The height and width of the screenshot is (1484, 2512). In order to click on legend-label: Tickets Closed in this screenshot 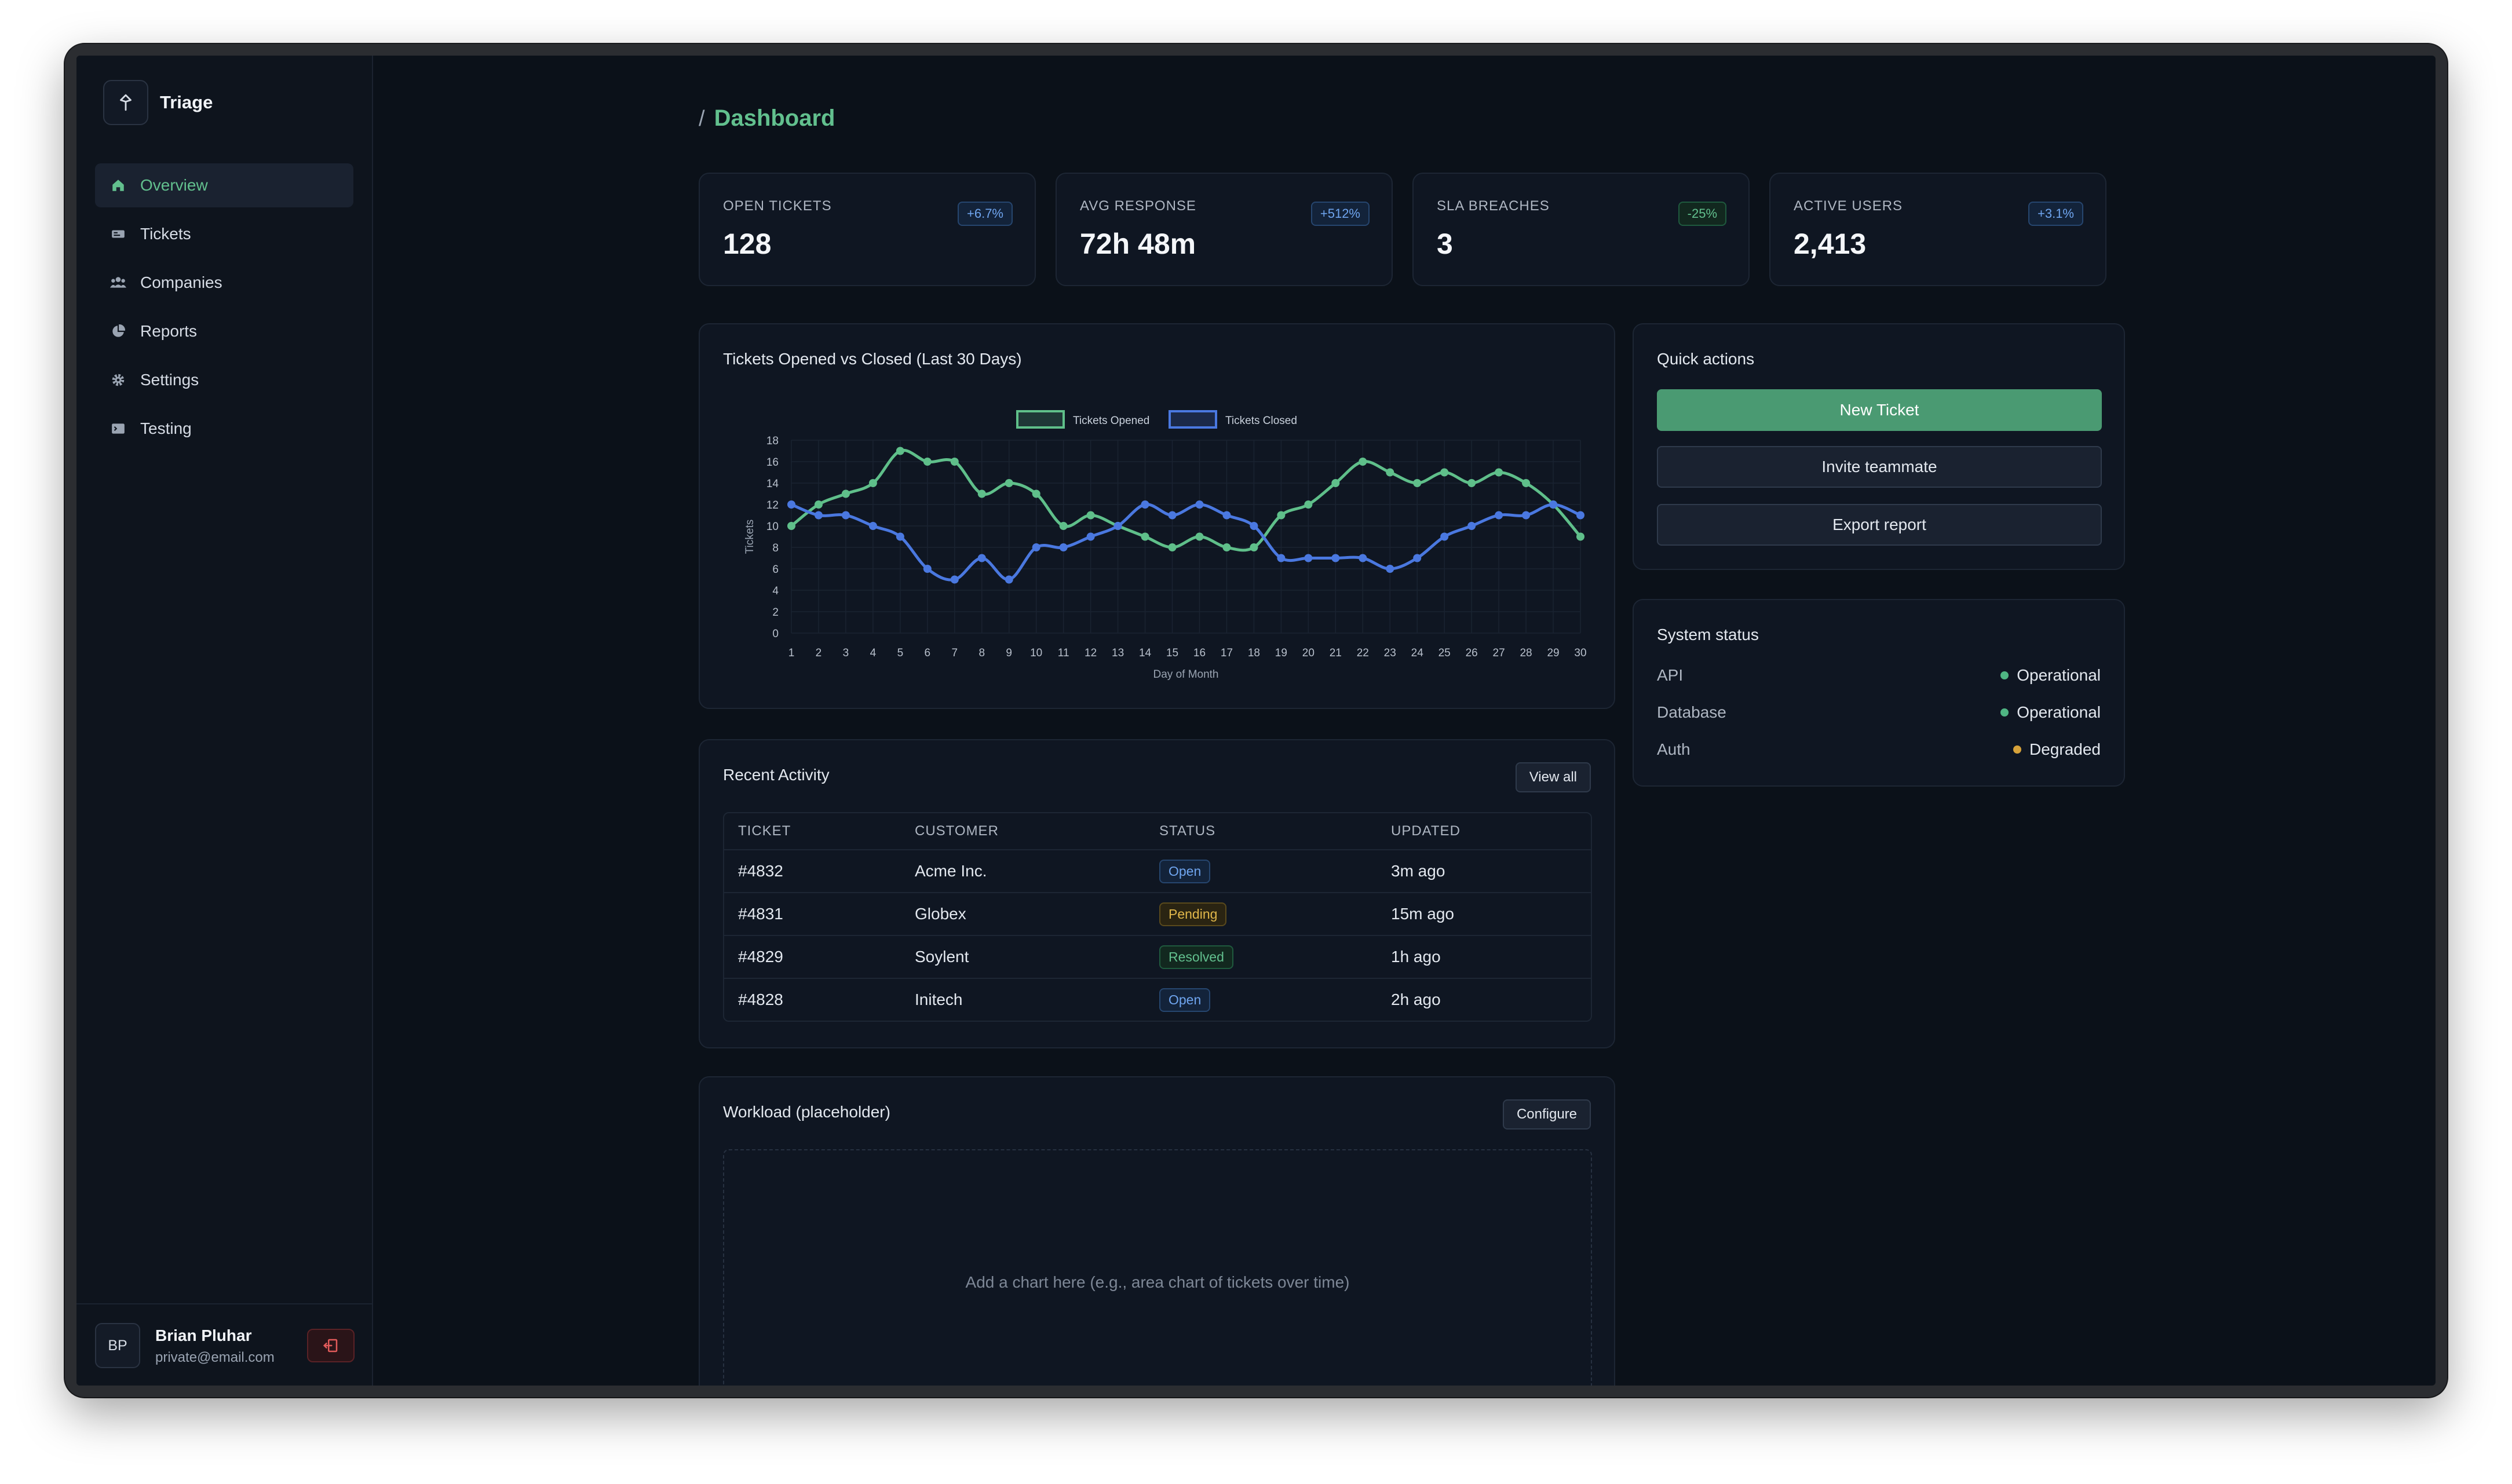, I will do `click(1261, 421)`.